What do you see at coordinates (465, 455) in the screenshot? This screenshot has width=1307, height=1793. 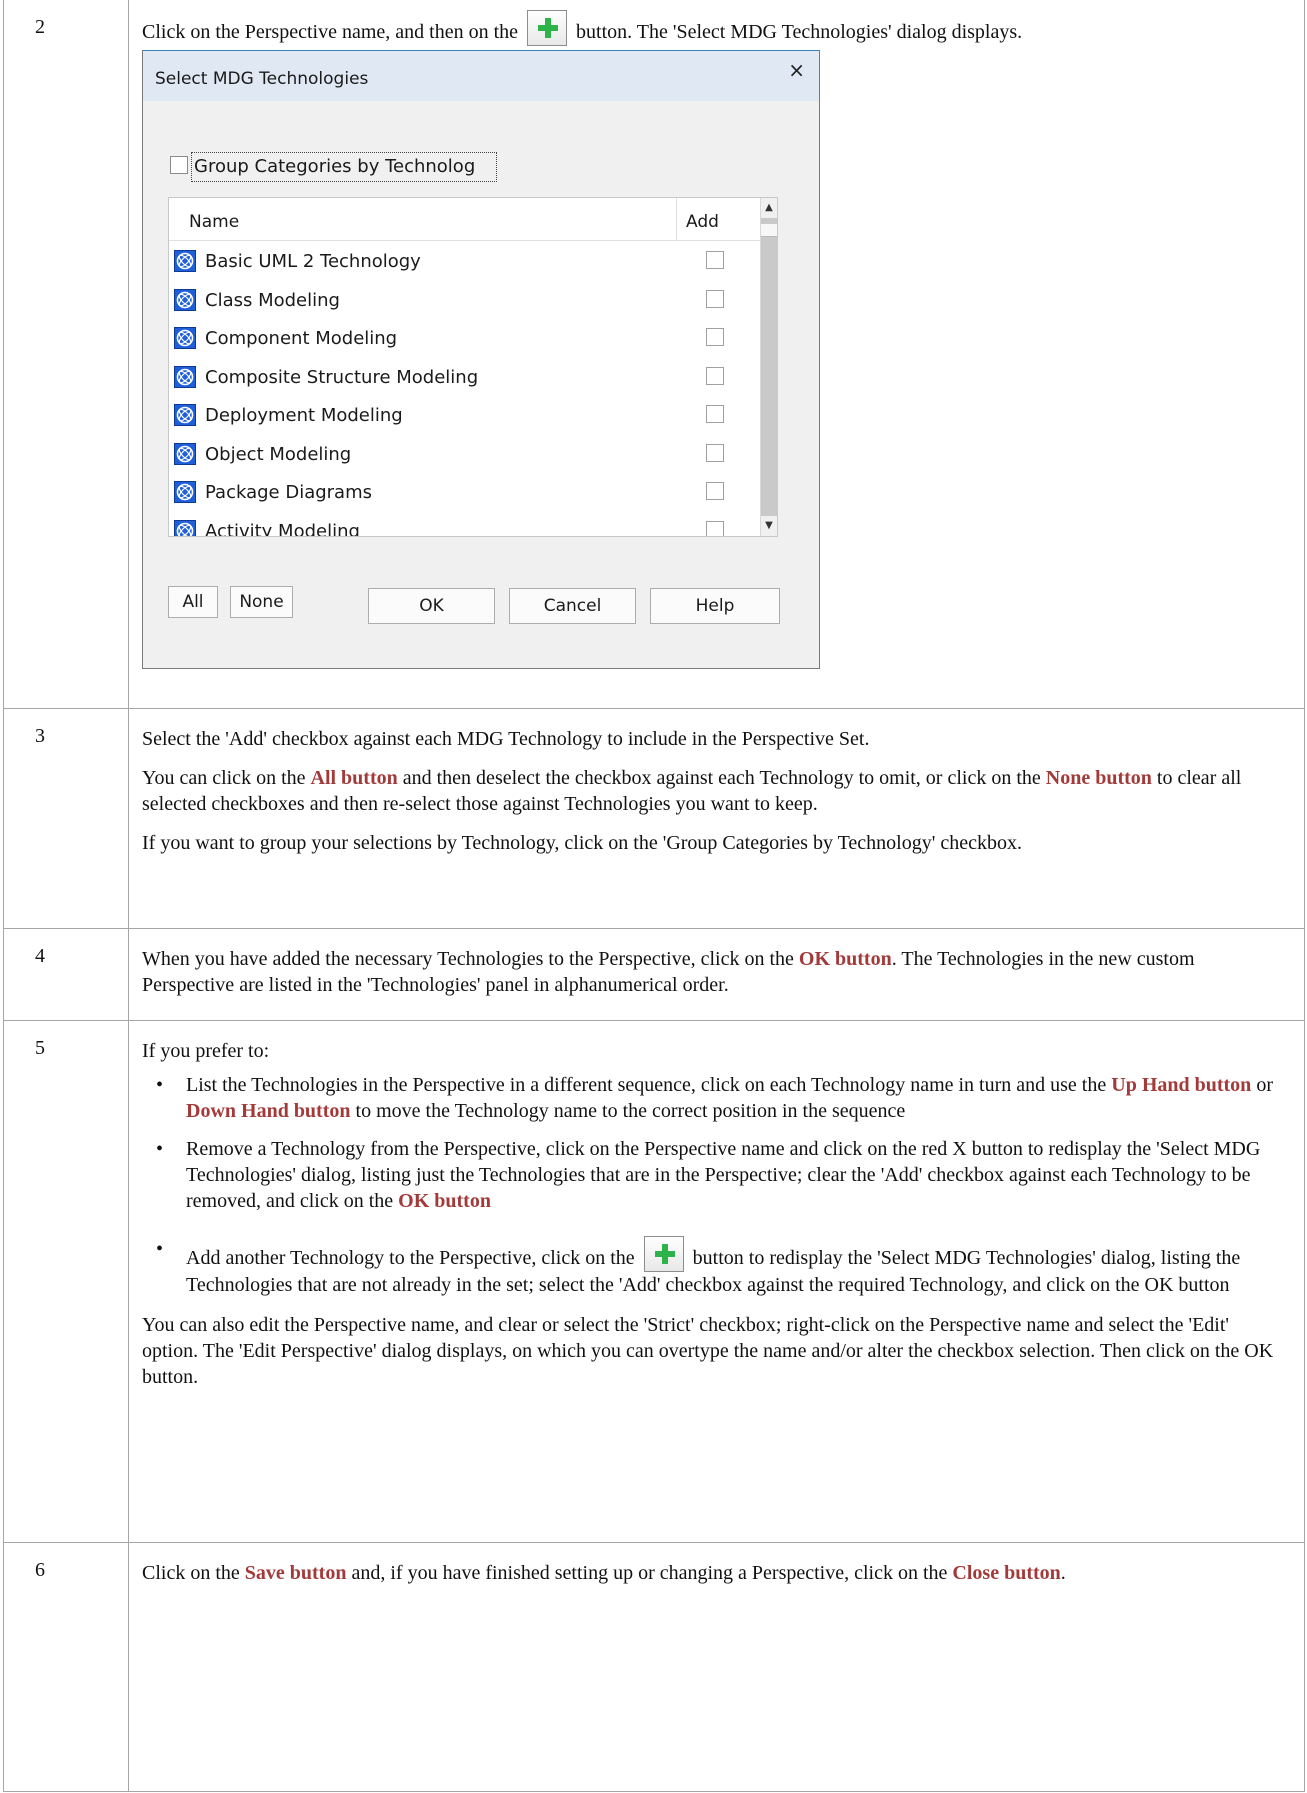 I see `list-item: Object Modeling` at bounding box center [465, 455].